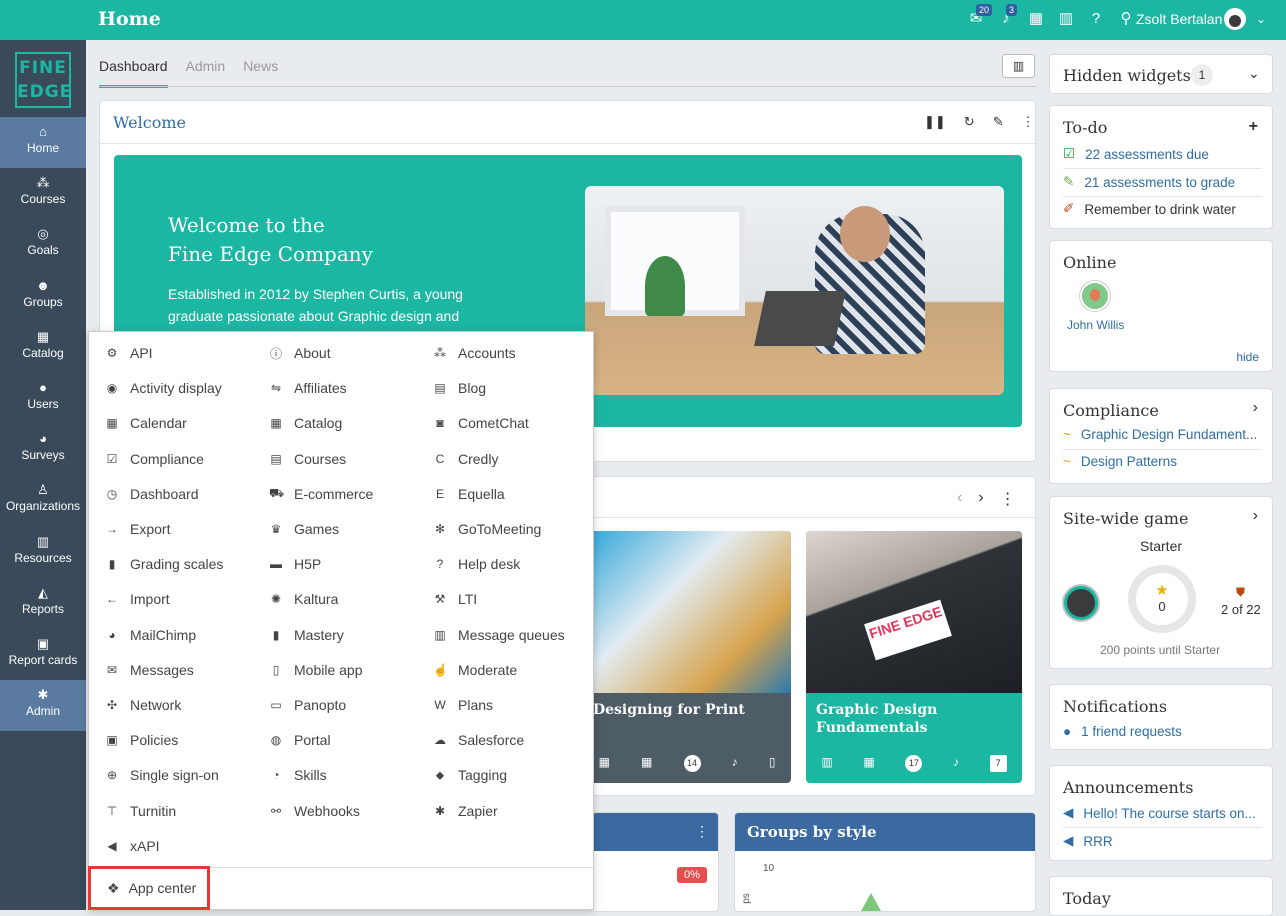 Image resolution: width=1286 pixels, height=916 pixels. I want to click on menu-item-e-commerce: ⛟ E-commerce, so click(321, 494).